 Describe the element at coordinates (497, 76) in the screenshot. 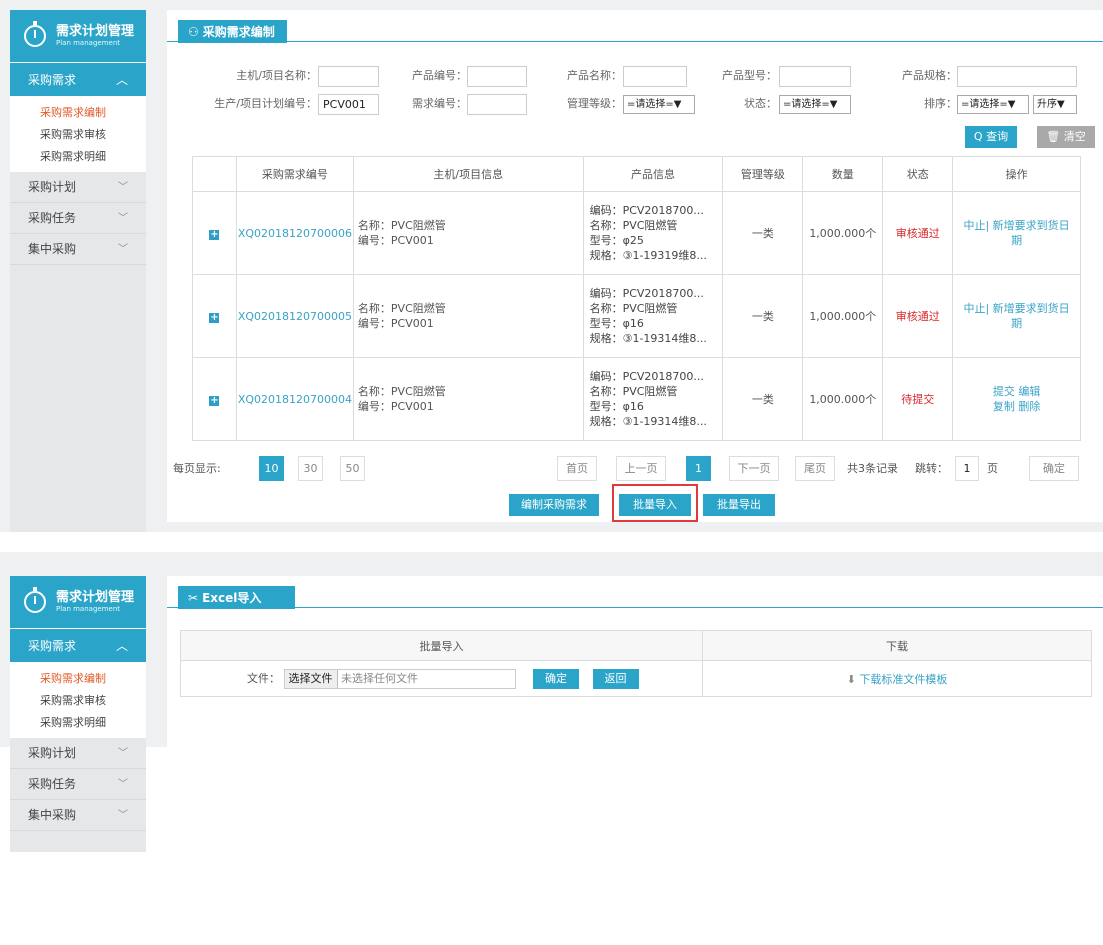

I see `product-code-input` at that location.